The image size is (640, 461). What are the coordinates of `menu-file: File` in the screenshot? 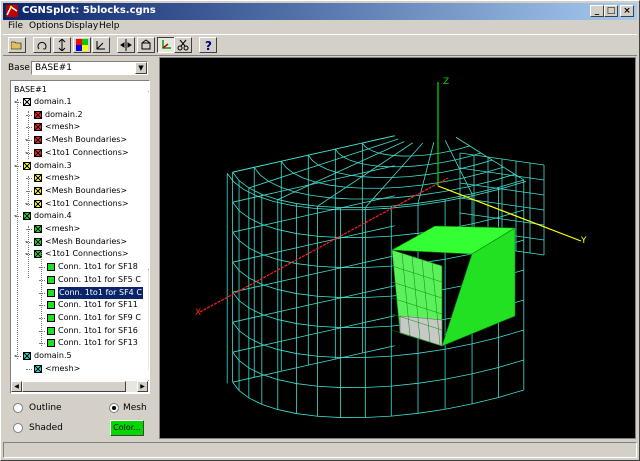 It's located at (15, 26).